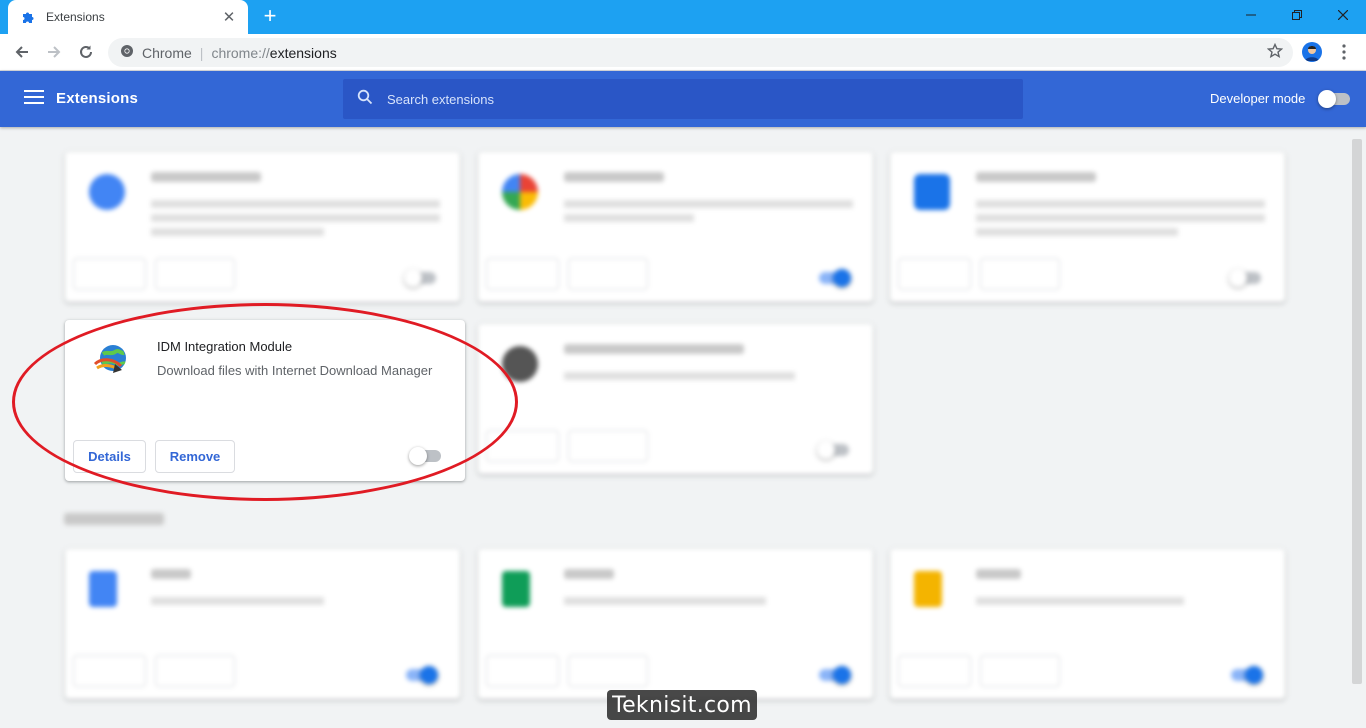 This screenshot has width=1366, height=728. What do you see at coordinates (683, 17) in the screenshot?
I see `tab-strip: Extensions ✕ +` at bounding box center [683, 17].